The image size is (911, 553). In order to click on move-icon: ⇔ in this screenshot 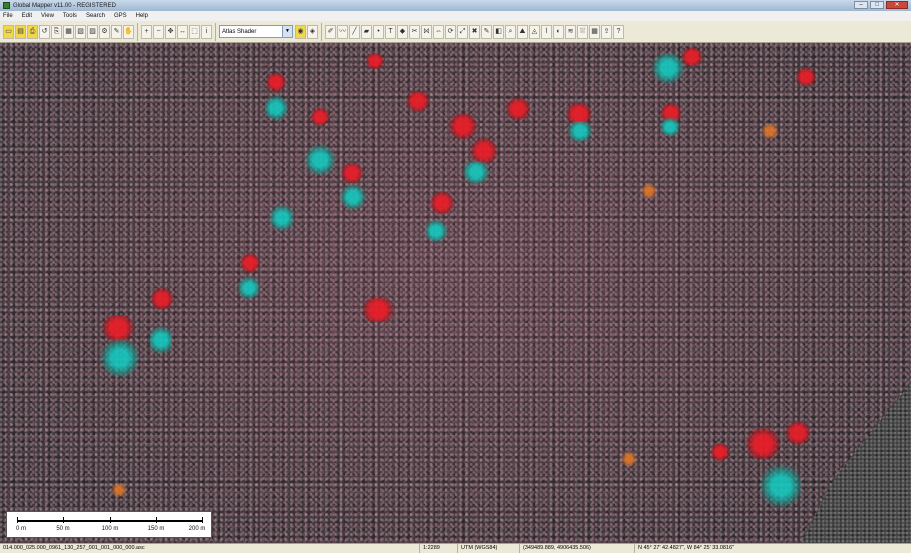, I will do `click(438, 31)`.